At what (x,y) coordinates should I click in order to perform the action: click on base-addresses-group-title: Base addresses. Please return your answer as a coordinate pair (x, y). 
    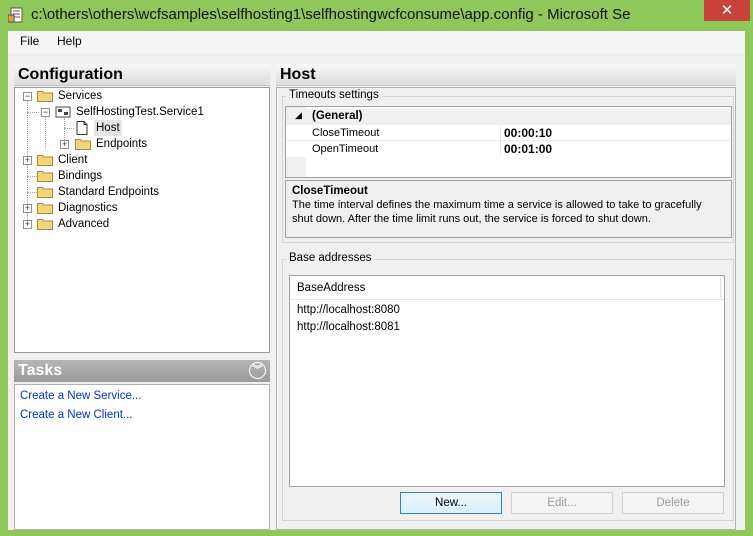
    Looking at the image, I should click on (330, 258).